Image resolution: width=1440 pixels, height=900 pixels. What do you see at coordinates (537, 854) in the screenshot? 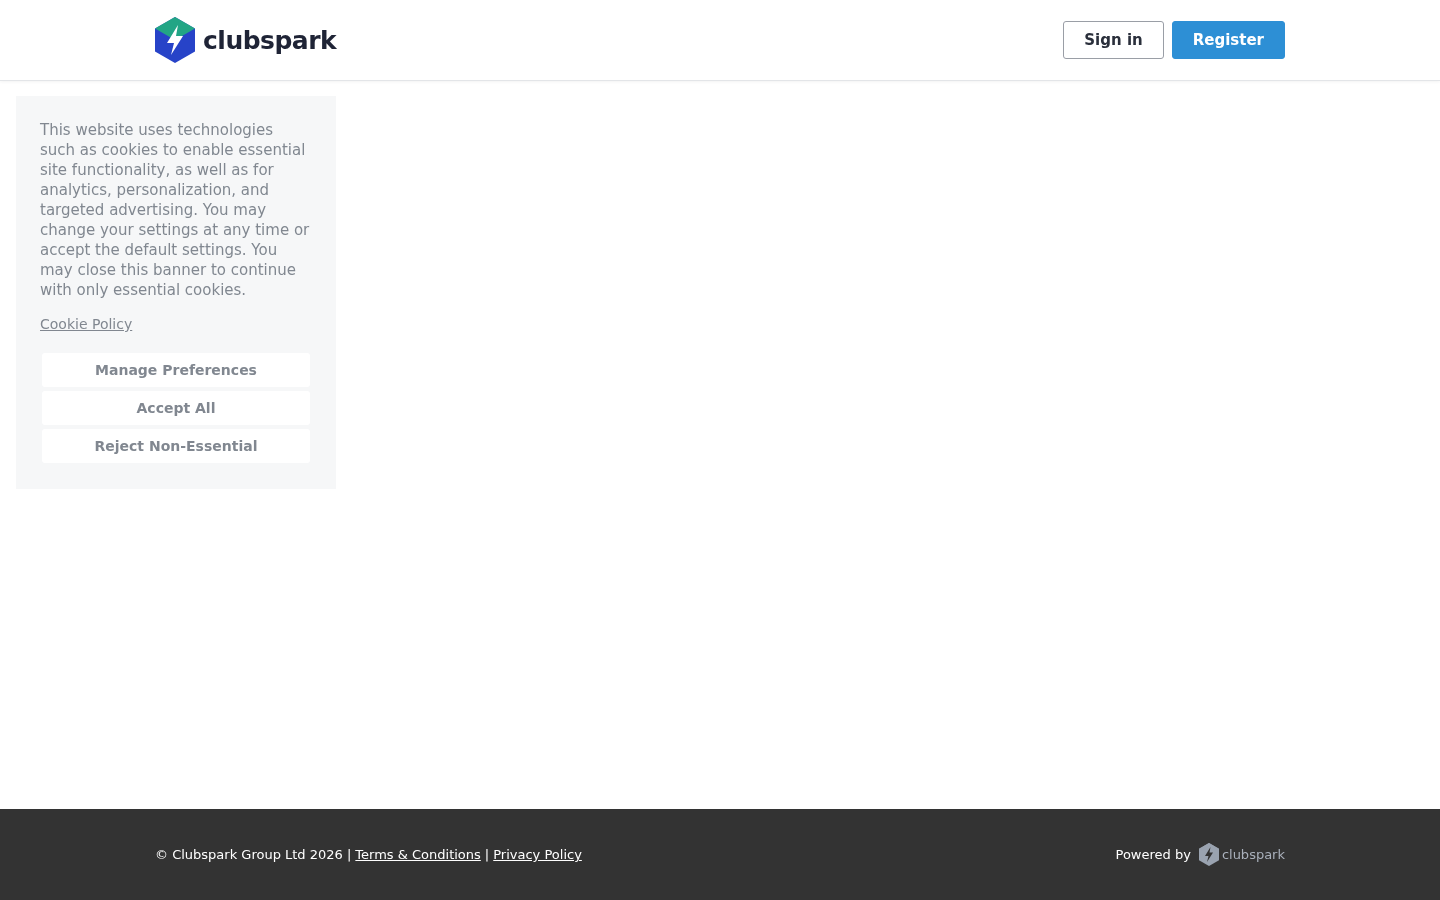
I see `footer-link: Privacy Policy` at bounding box center [537, 854].